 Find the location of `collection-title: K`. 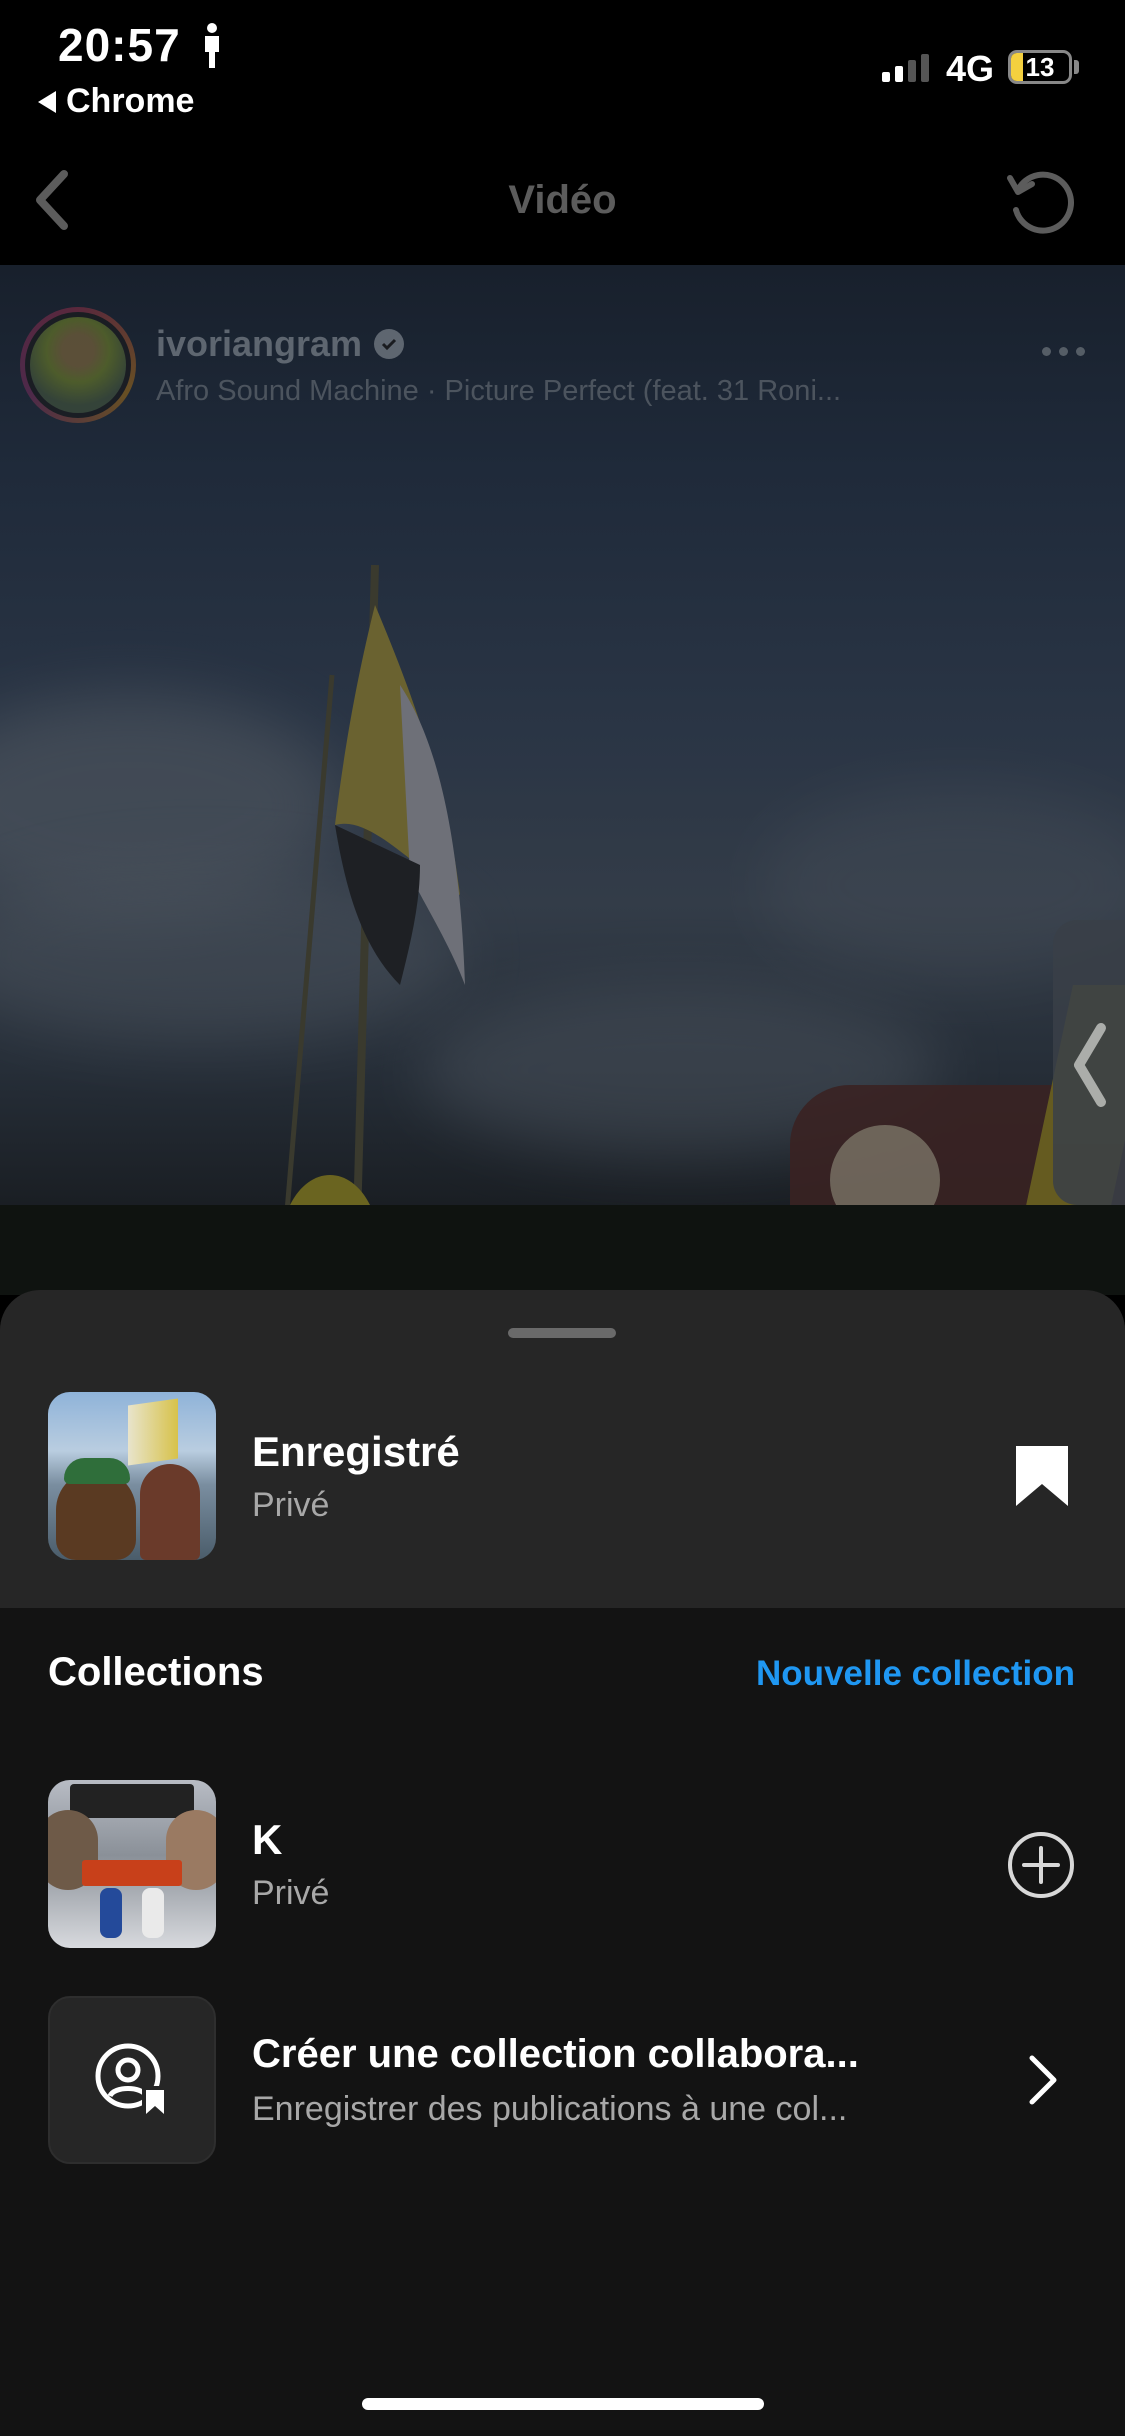

collection-title: K is located at coordinates (267, 1839).